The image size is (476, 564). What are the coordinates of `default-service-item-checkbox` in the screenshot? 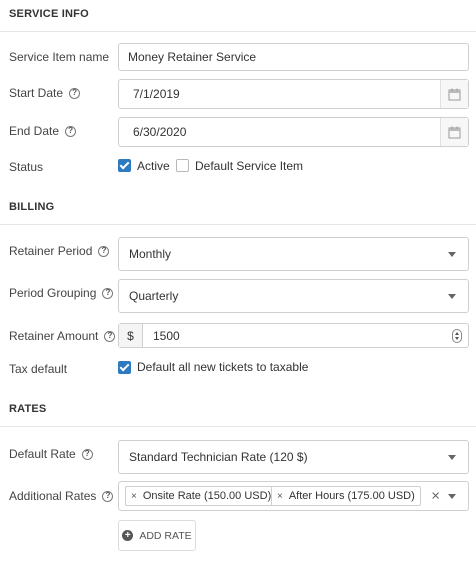 It's located at (182, 165).